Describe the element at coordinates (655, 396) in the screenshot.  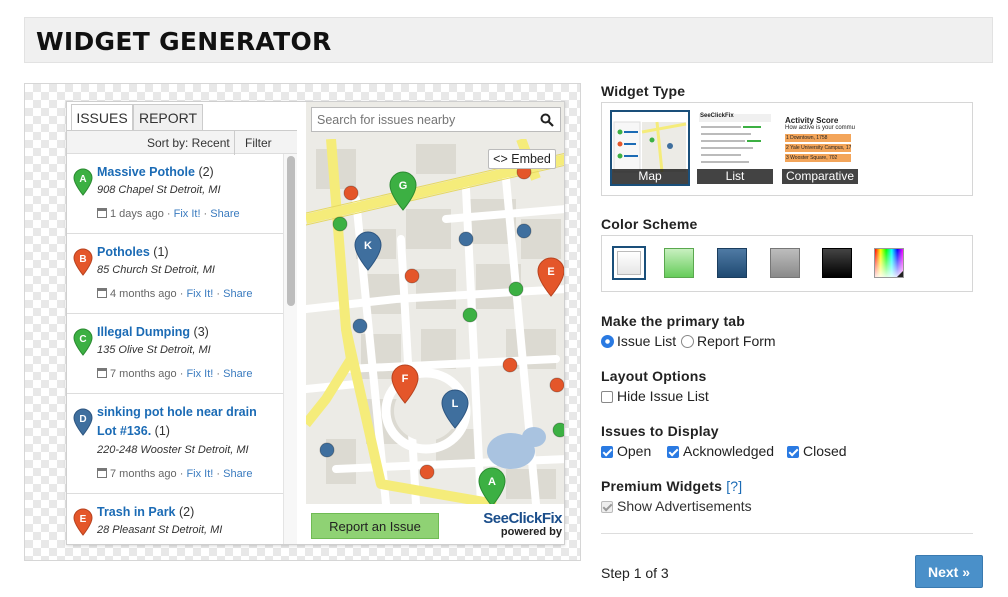
I see `hide-issue-list-checkbox: Hide Issue List` at that location.